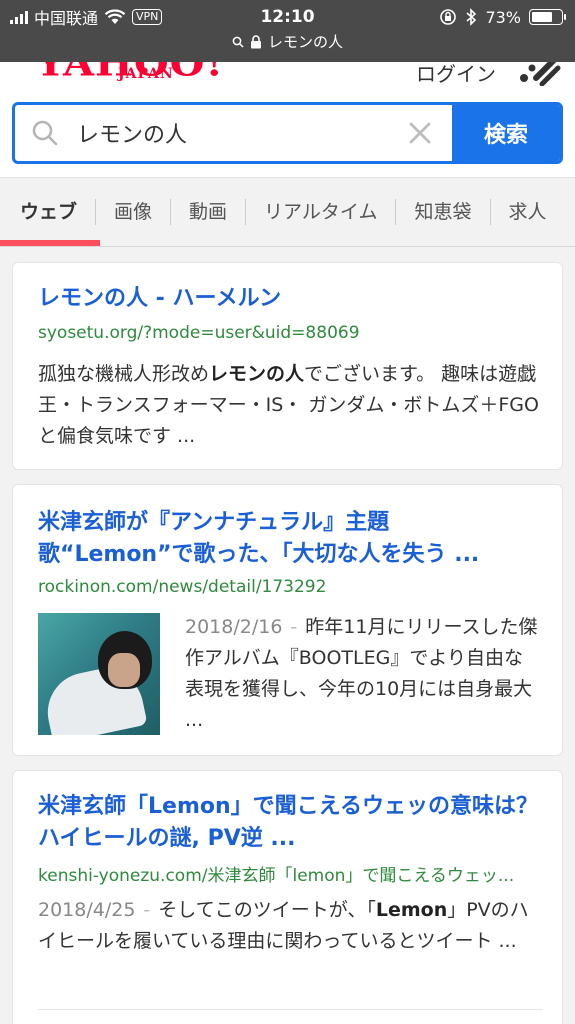 The image size is (575, 1024). I want to click on menu-icon, so click(540, 74).